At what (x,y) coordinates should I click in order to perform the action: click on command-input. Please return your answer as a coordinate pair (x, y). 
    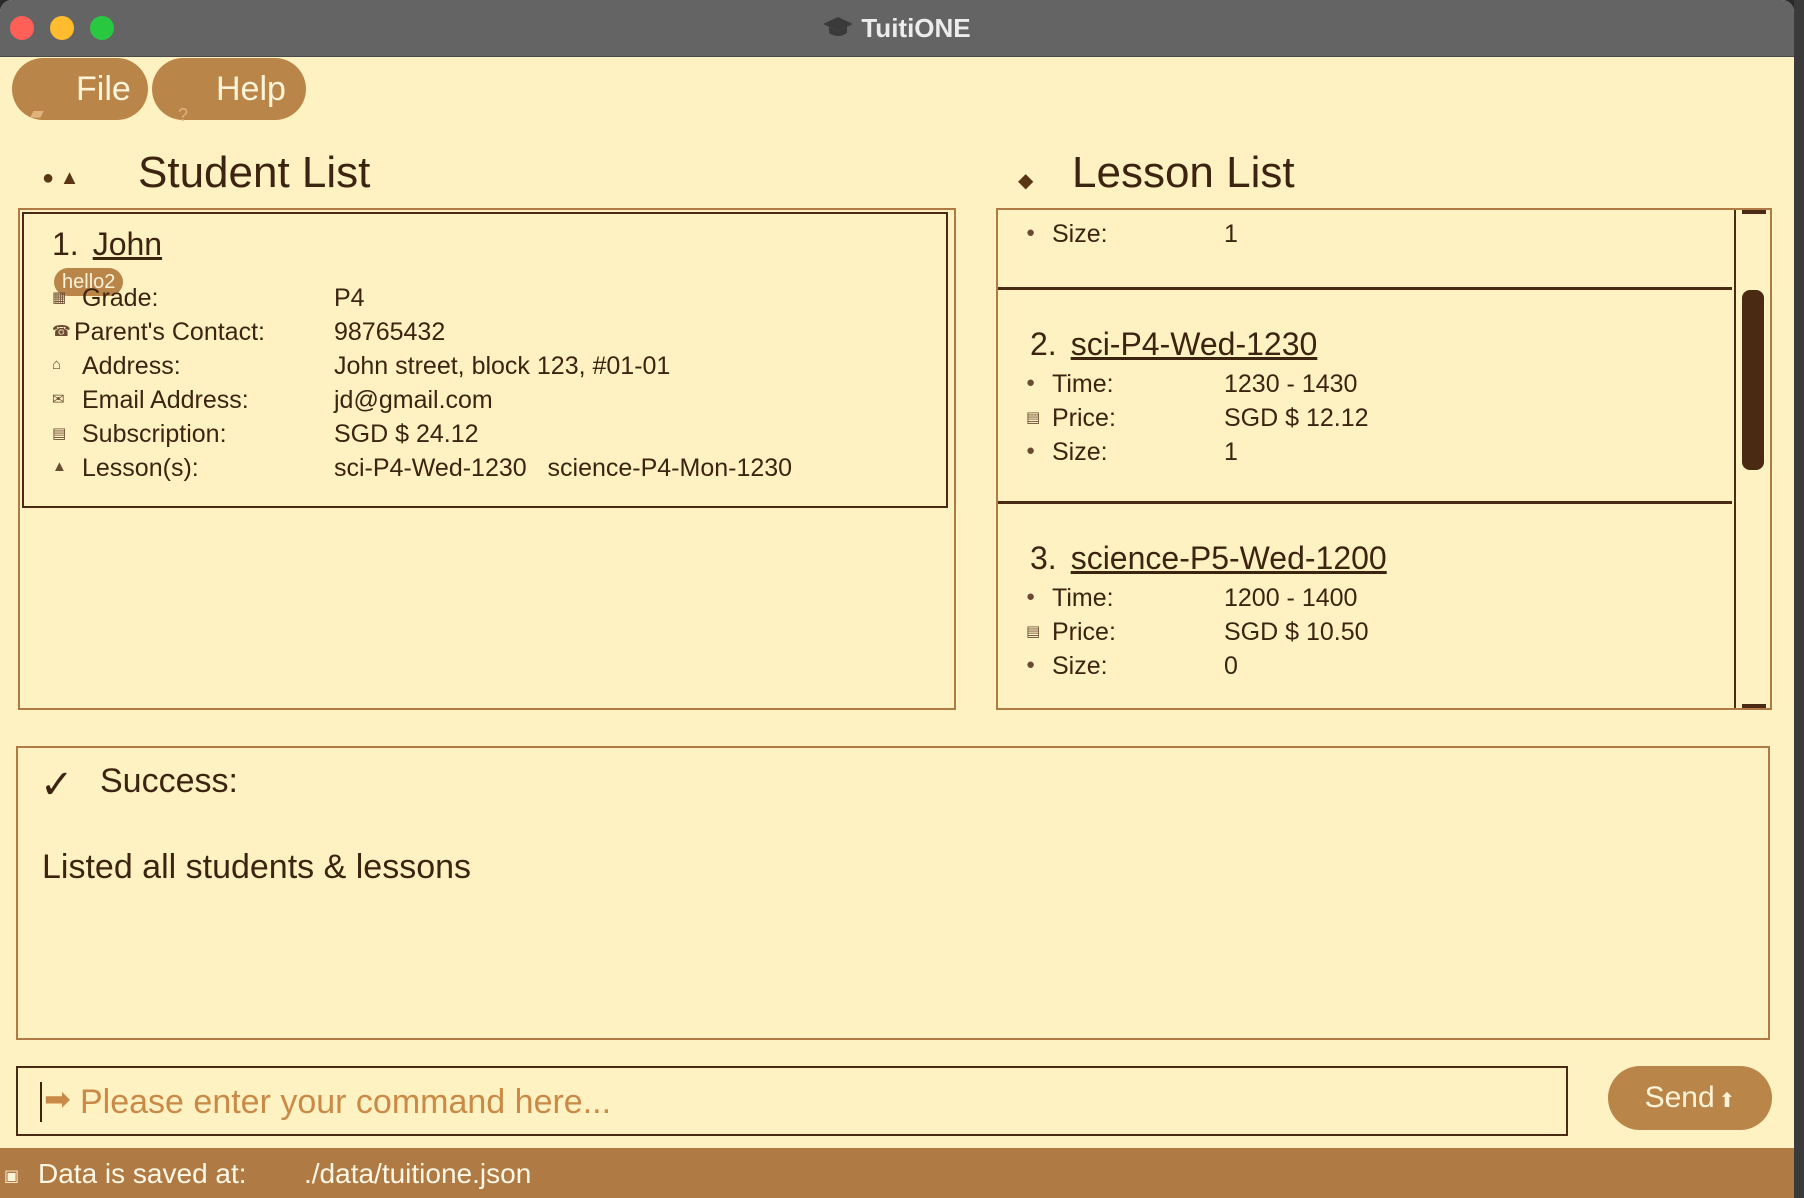
    Looking at the image, I should click on (815, 1102).